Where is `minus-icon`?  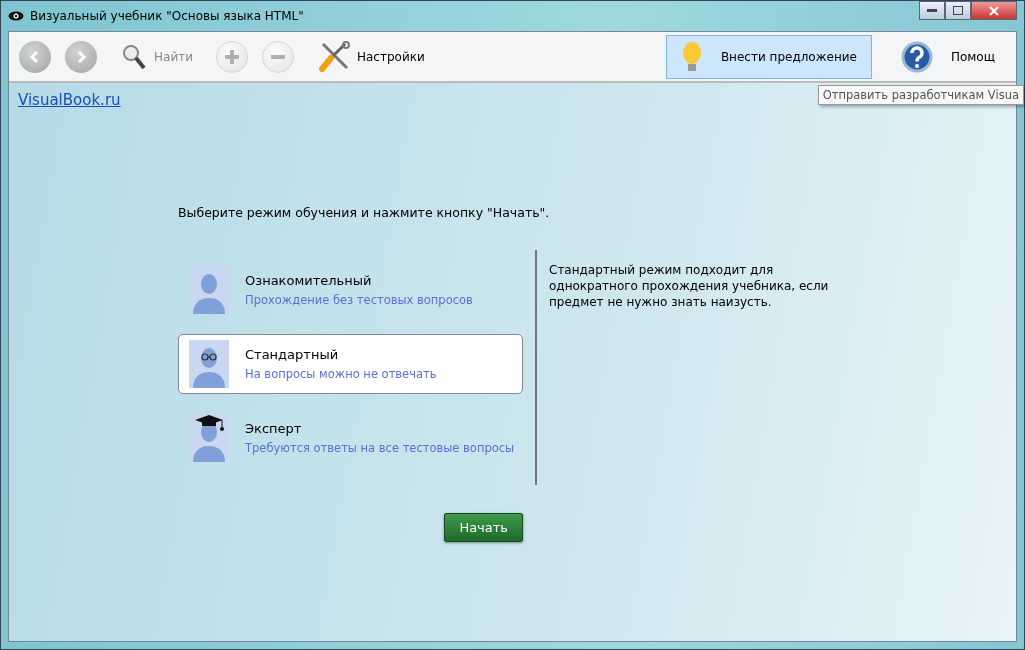
minus-icon is located at coordinates (277, 56).